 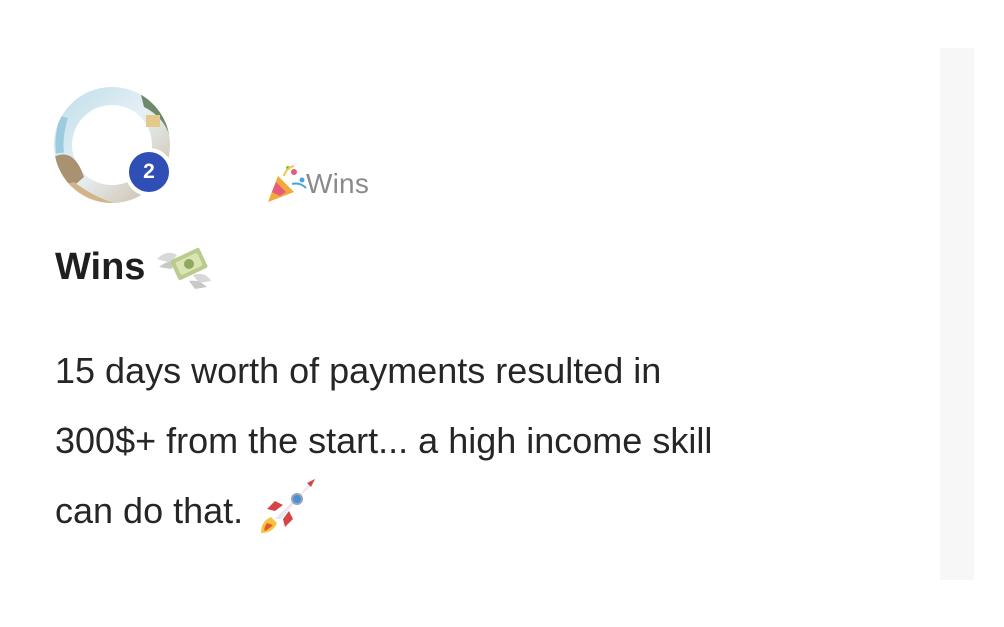 What do you see at coordinates (288, 506) in the screenshot?
I see `rocket-icon` at bounding box center [288, 506].